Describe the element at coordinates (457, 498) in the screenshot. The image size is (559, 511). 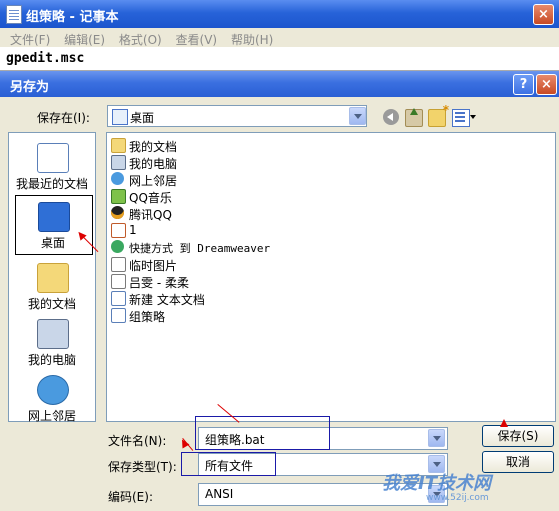
I see `watermark-url: www.52ij.com` at that location.